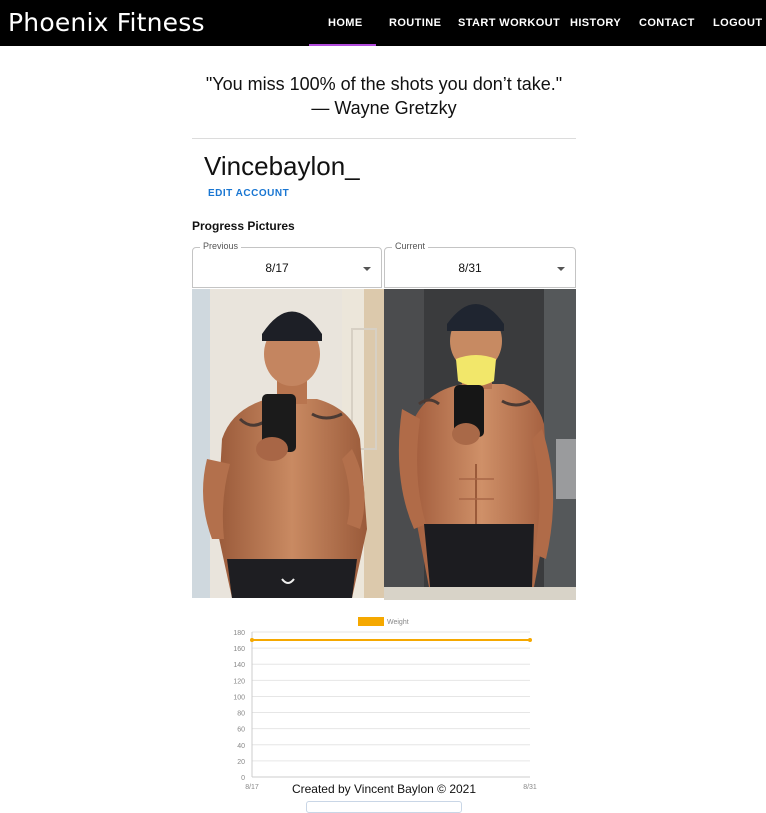 This screenshot has width=766, height=813. What do you see at coordinates (239, 681) in the screenshot?
I see `y-tick-label: 120` at bounding box center [239, 681].